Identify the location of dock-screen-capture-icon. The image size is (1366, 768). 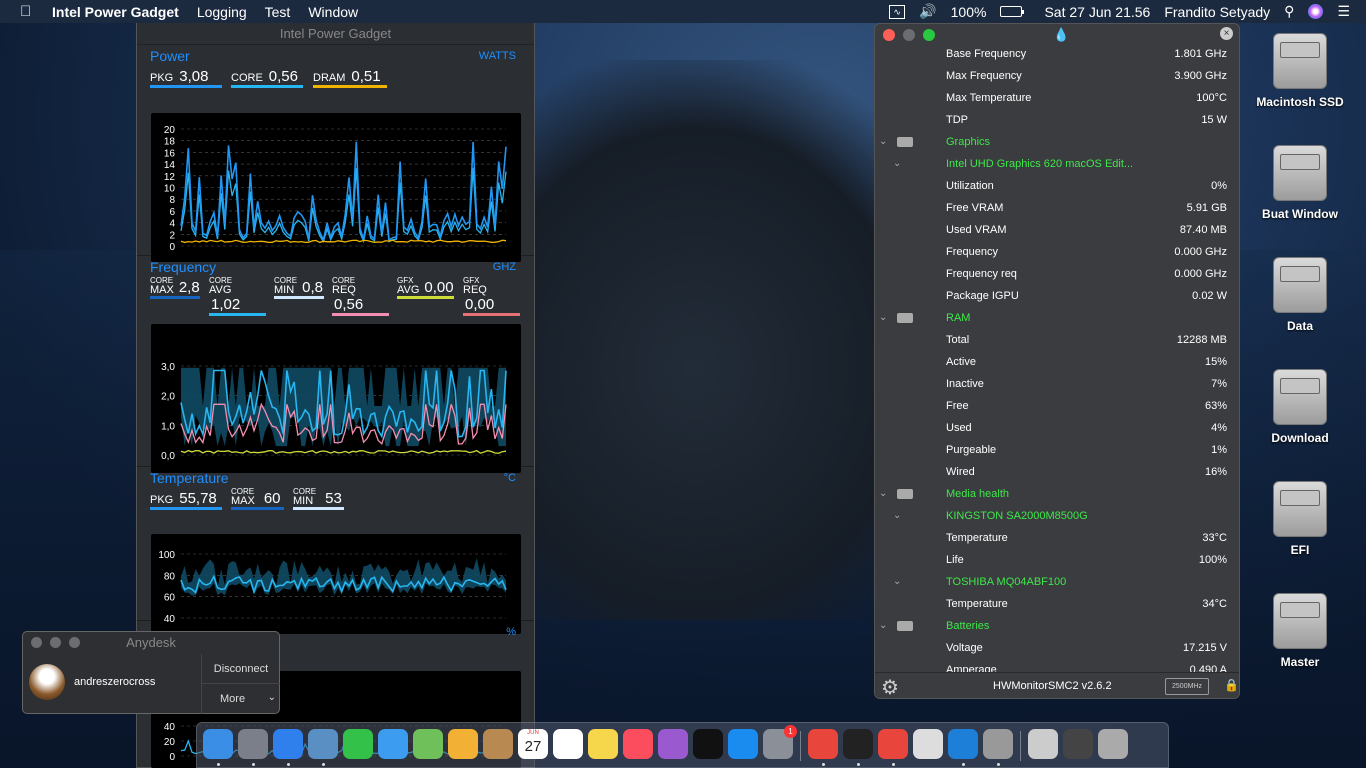
(1078, 744).